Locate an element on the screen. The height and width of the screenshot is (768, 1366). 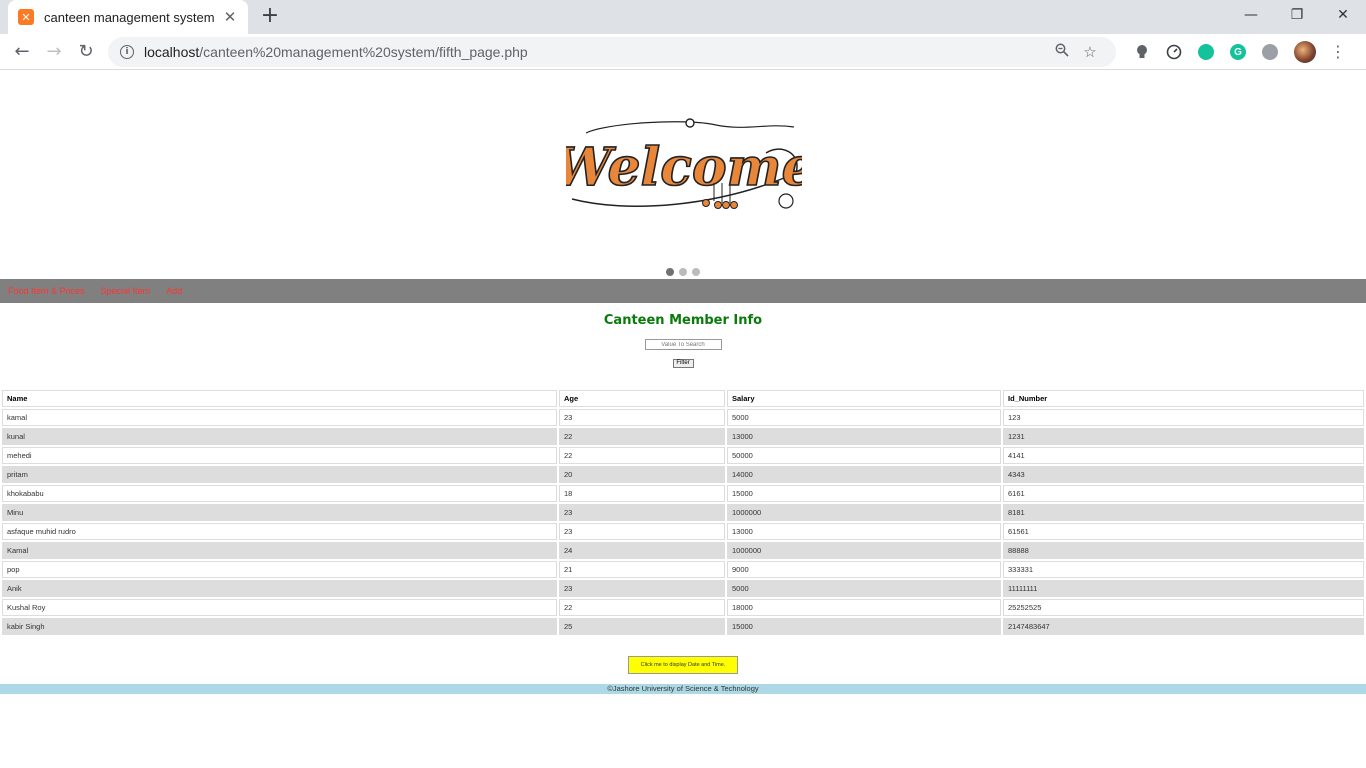
cell-age: 20 is located at coordinates (642, 474).